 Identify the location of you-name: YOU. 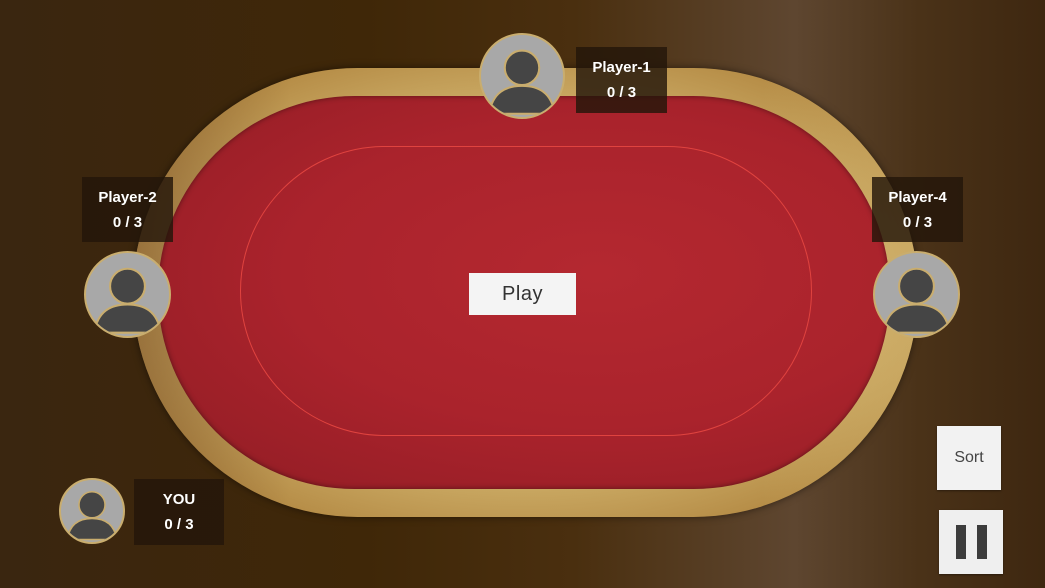
(179, 499).